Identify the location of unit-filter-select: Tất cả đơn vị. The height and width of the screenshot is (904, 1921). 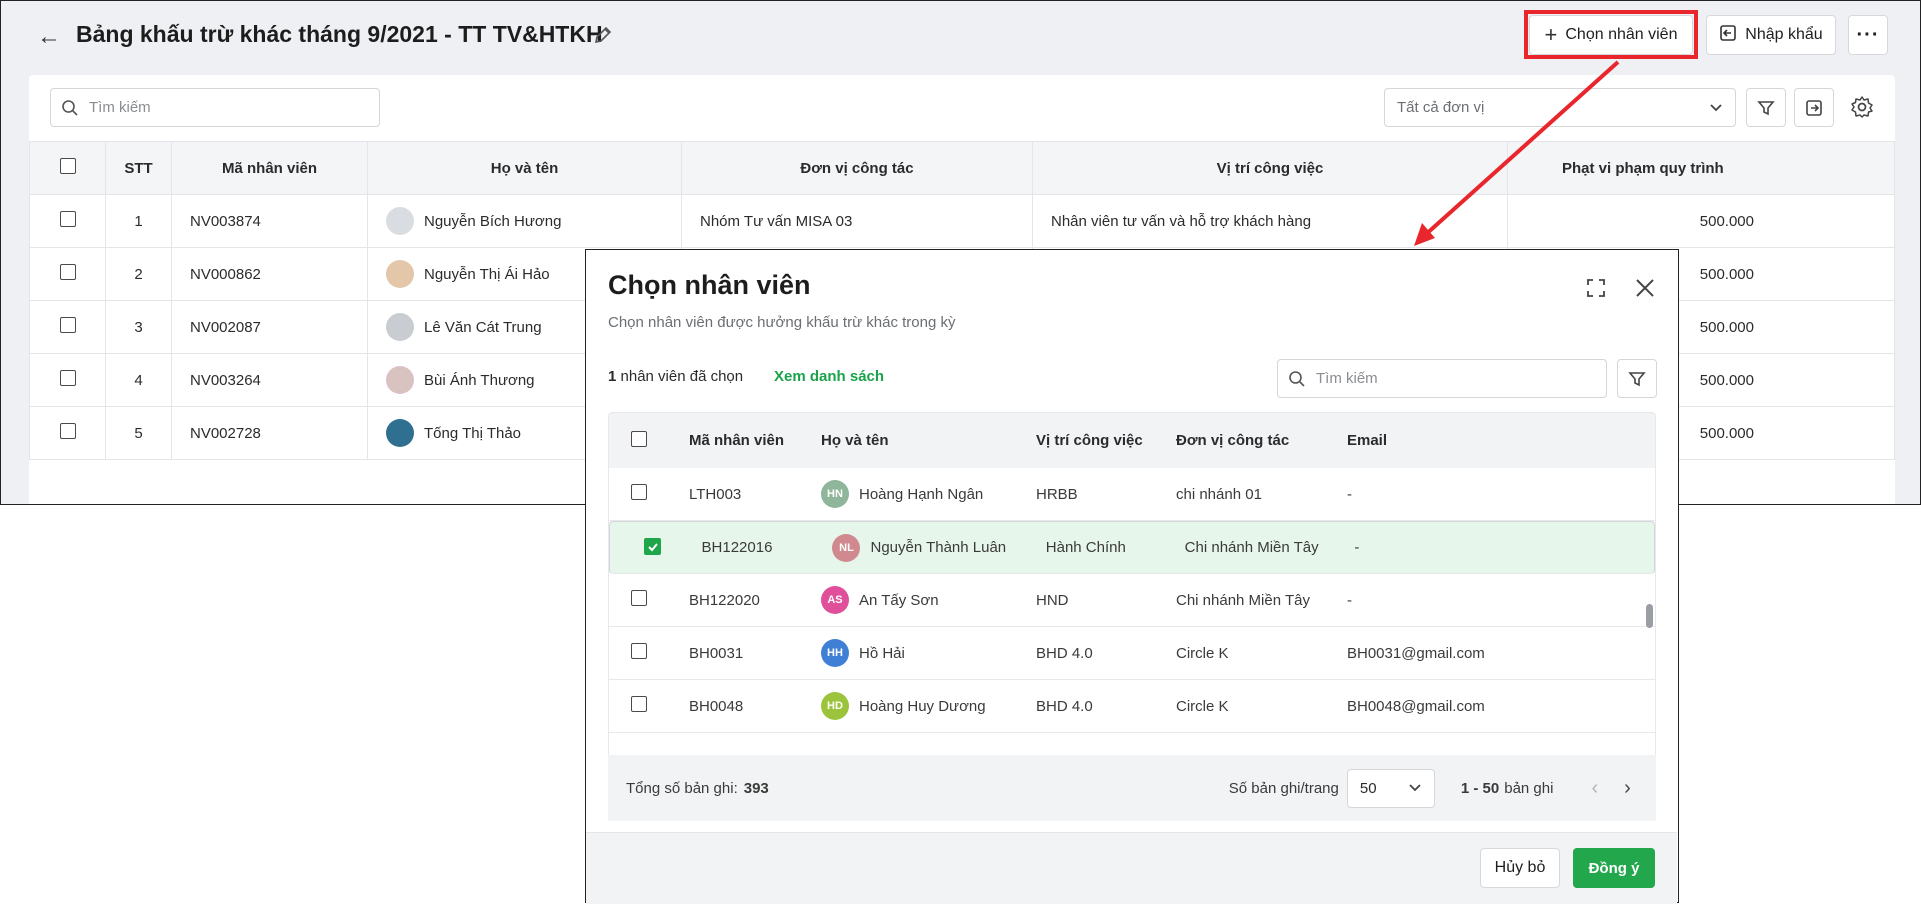
(1560, 107).